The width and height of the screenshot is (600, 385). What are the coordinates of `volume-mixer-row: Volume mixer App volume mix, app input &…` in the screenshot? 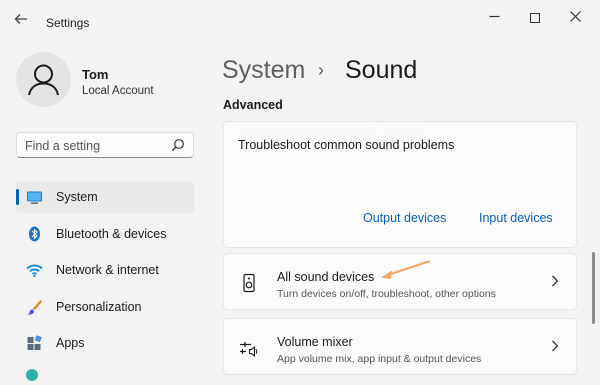 It's located at (400, 346).